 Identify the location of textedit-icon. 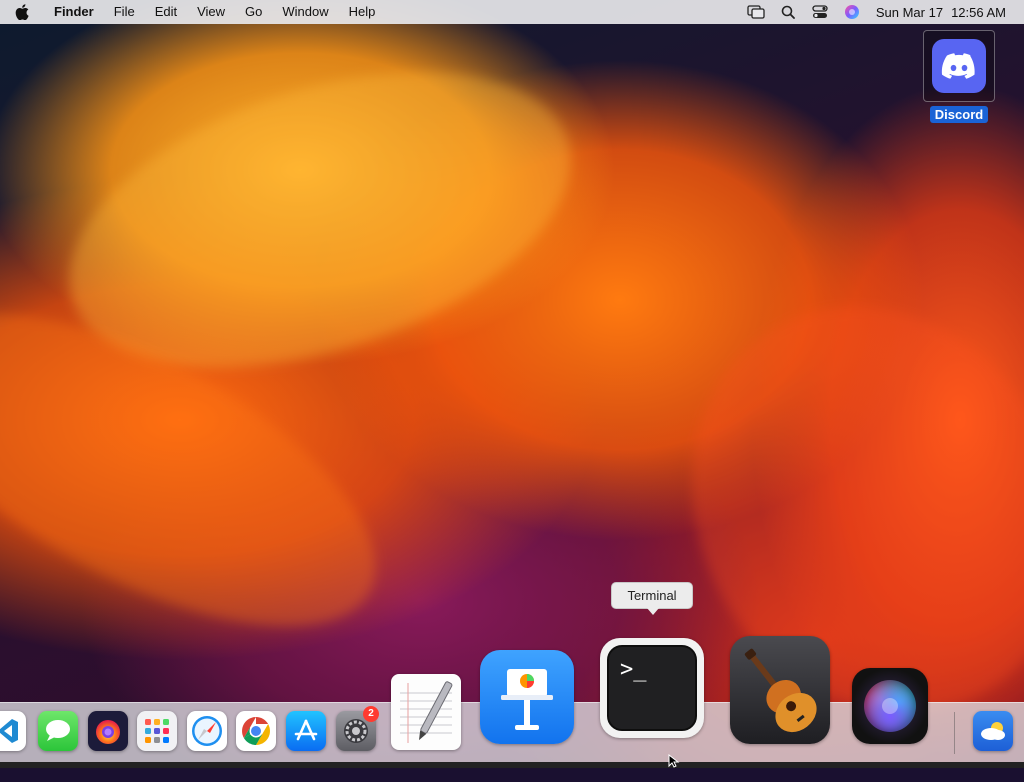
(426, 712).